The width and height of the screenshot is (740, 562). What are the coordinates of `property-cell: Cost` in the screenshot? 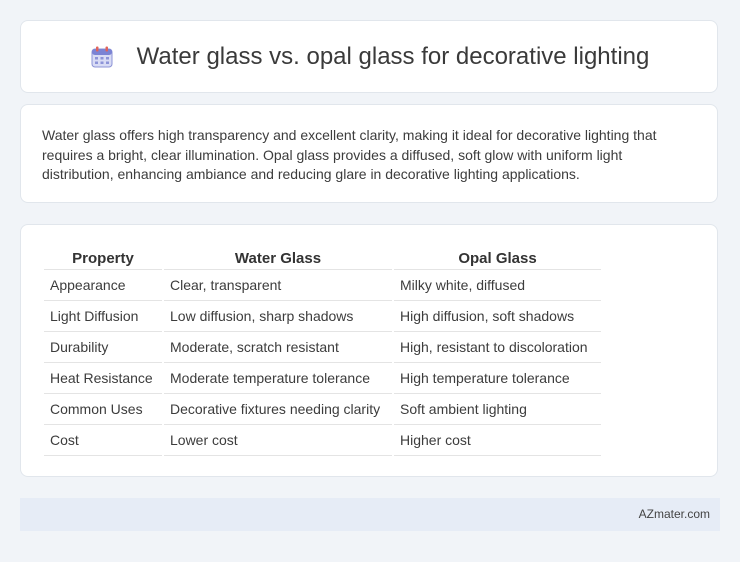 It's located at (103, 440).